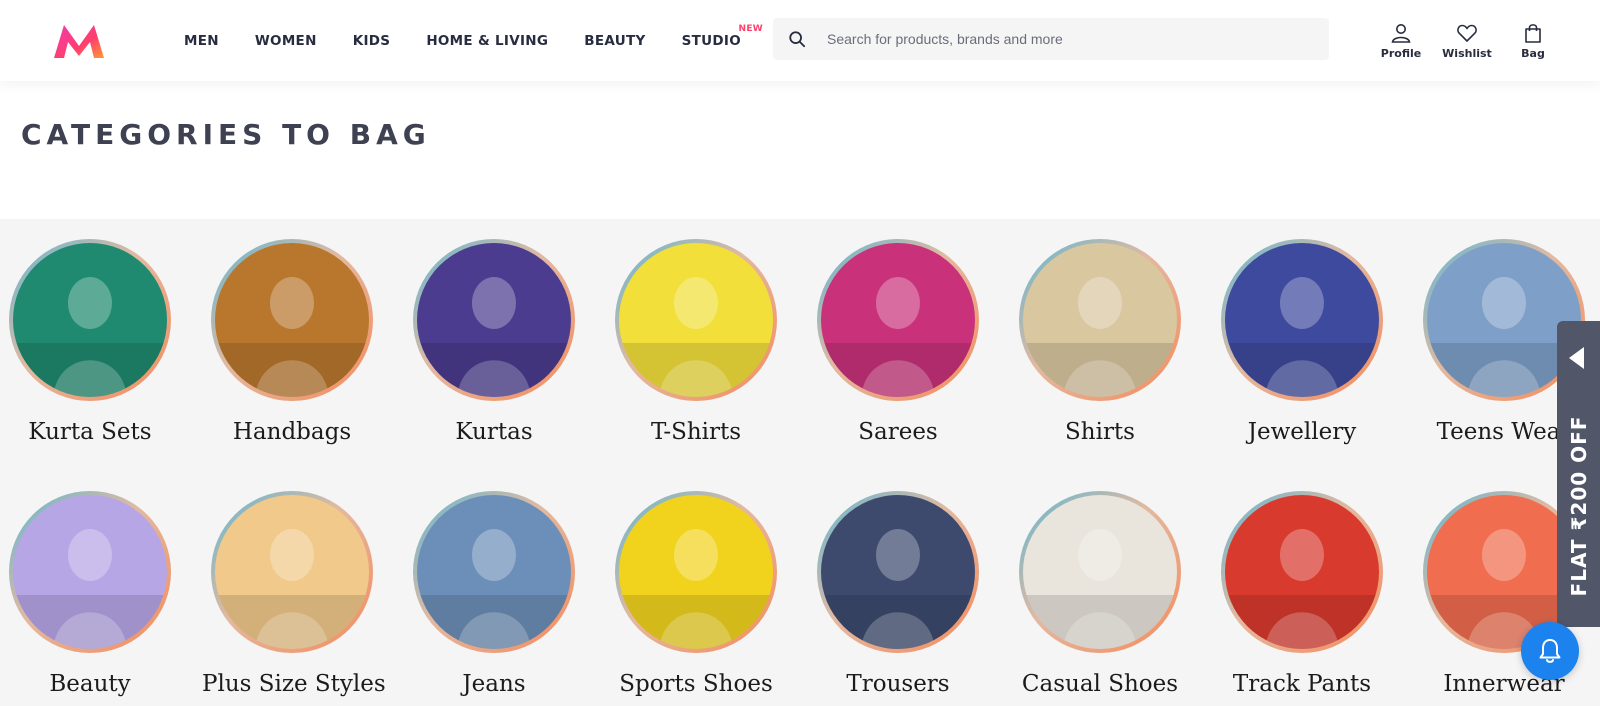  What do you see at coordinates (487, 41) in the screenshot?
I see `nav-item-home-living: HOME & LIVING` at bounding box center [487, 41].